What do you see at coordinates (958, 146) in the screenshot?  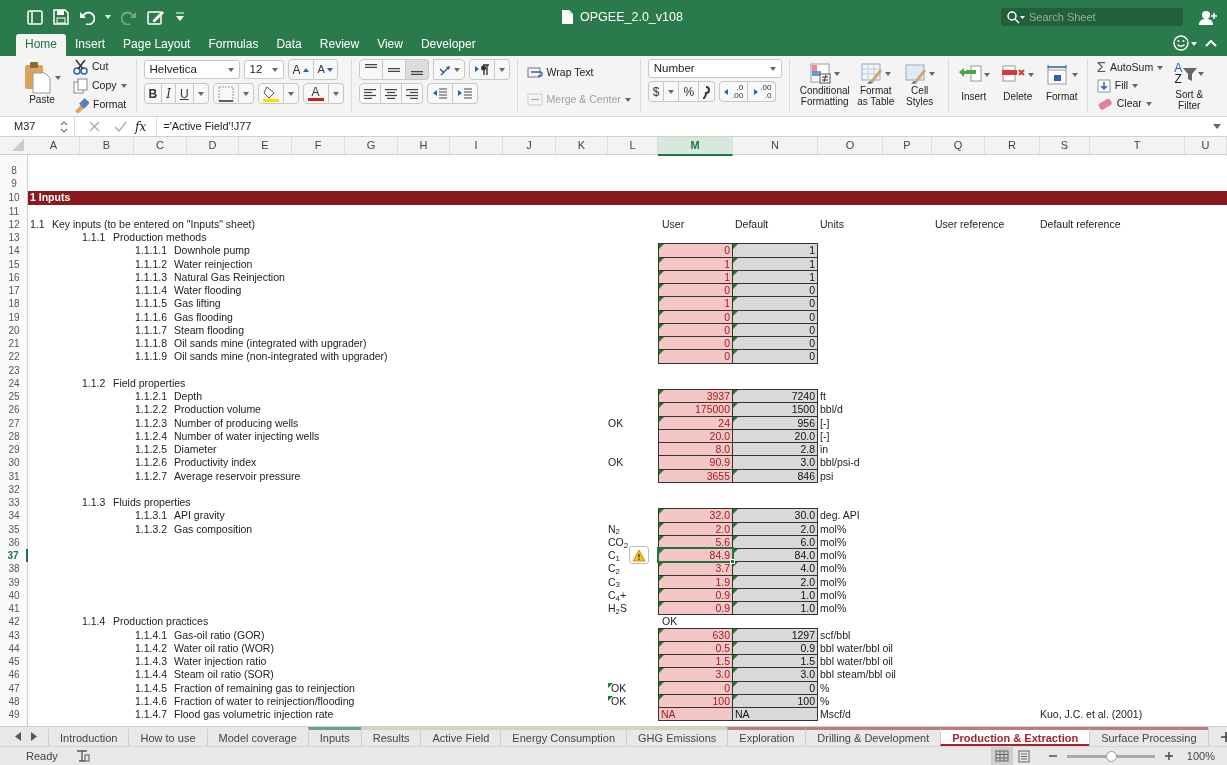 I see `column-header: Q` at bounding box center [958, 146].